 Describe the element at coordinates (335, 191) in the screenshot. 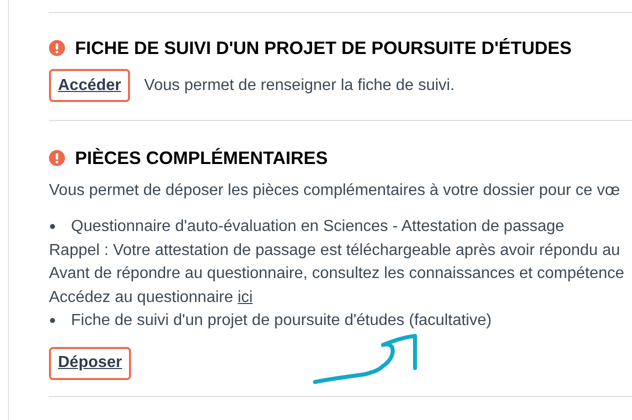

I see `intro-text: Vous permet de déposer les pièces complémentaires à votre dossier pour ce vœ` at that location.